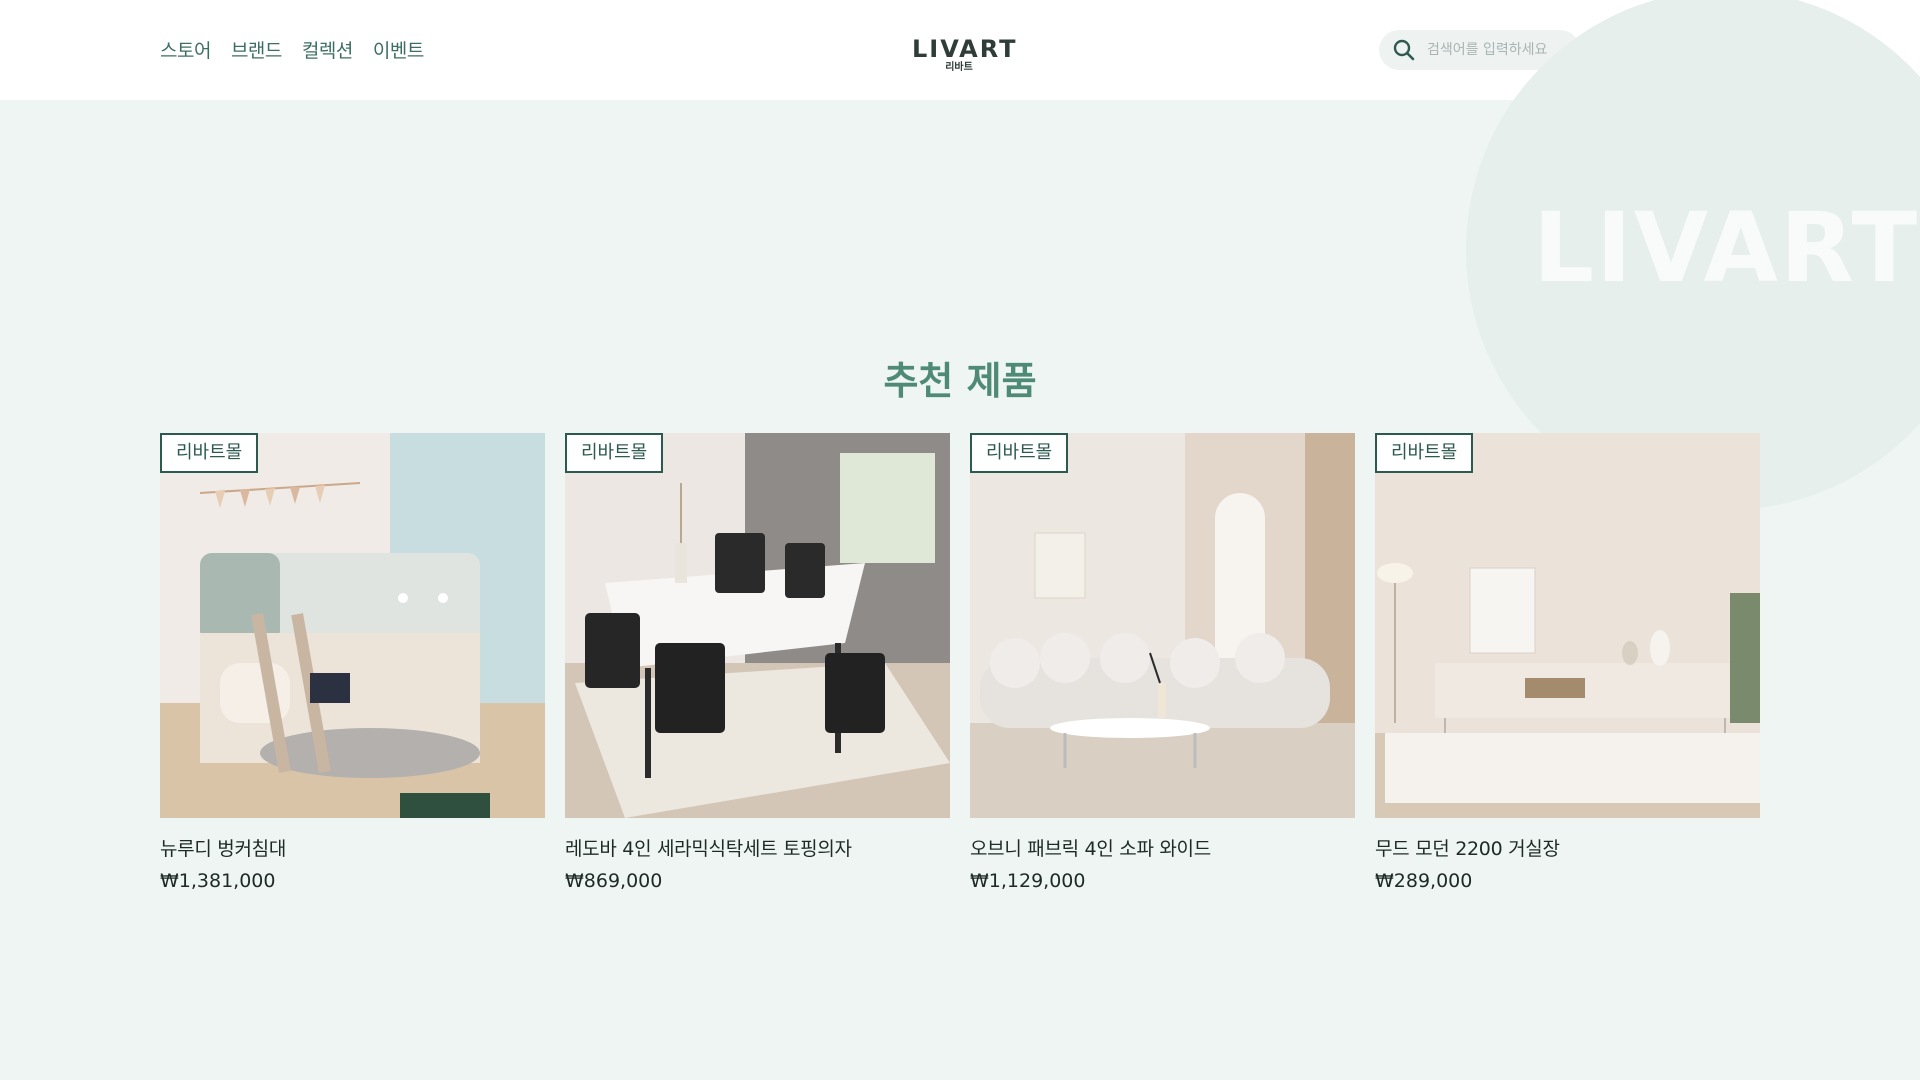  I want to click on sofa-image, so click(1162, 625).